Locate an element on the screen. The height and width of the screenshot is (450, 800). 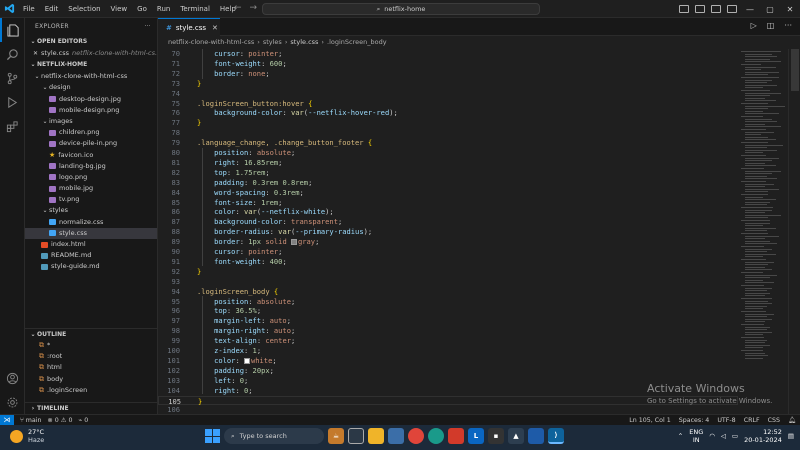
problems-status: ⊗ 0 ⚠ 0 is located at coordinates (60, 420).